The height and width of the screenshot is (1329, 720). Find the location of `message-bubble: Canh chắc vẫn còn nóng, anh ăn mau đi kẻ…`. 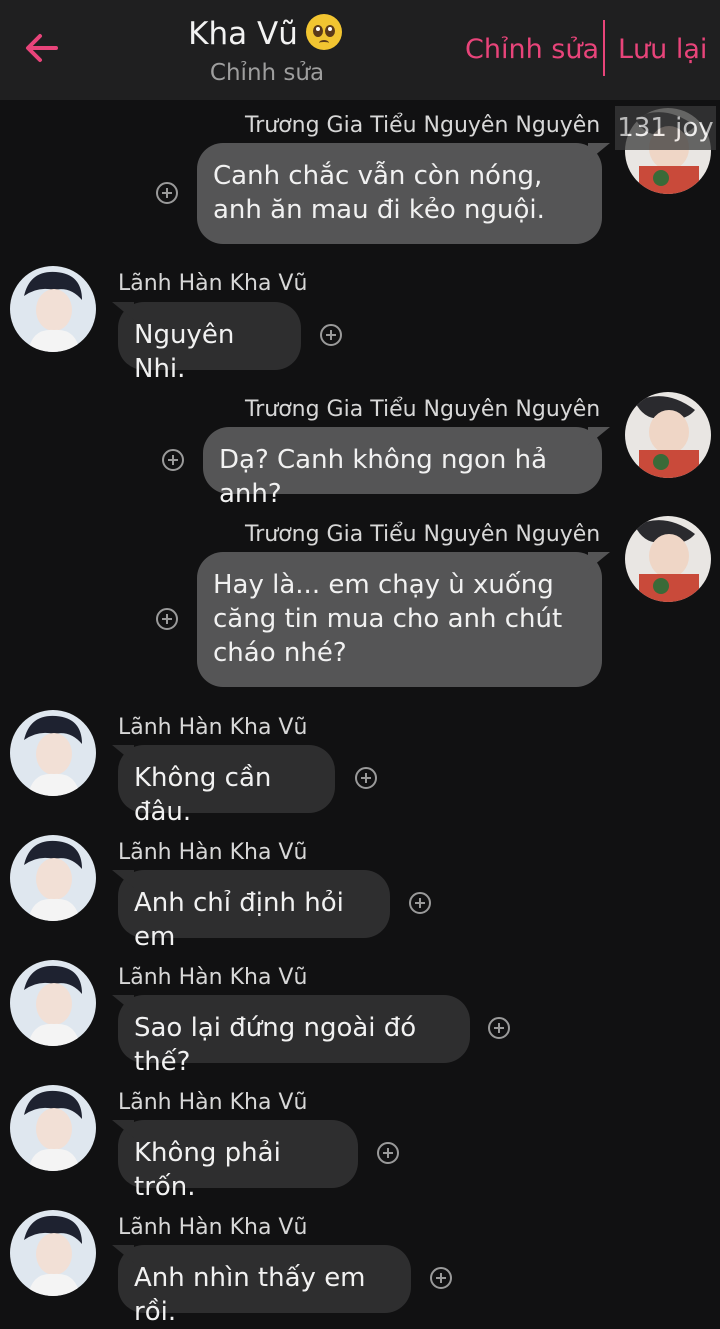

message-bubble: Canh chắc vẫn còn nóng, anh ăn mau đi kẻ… is located at coordinates (399, 193).